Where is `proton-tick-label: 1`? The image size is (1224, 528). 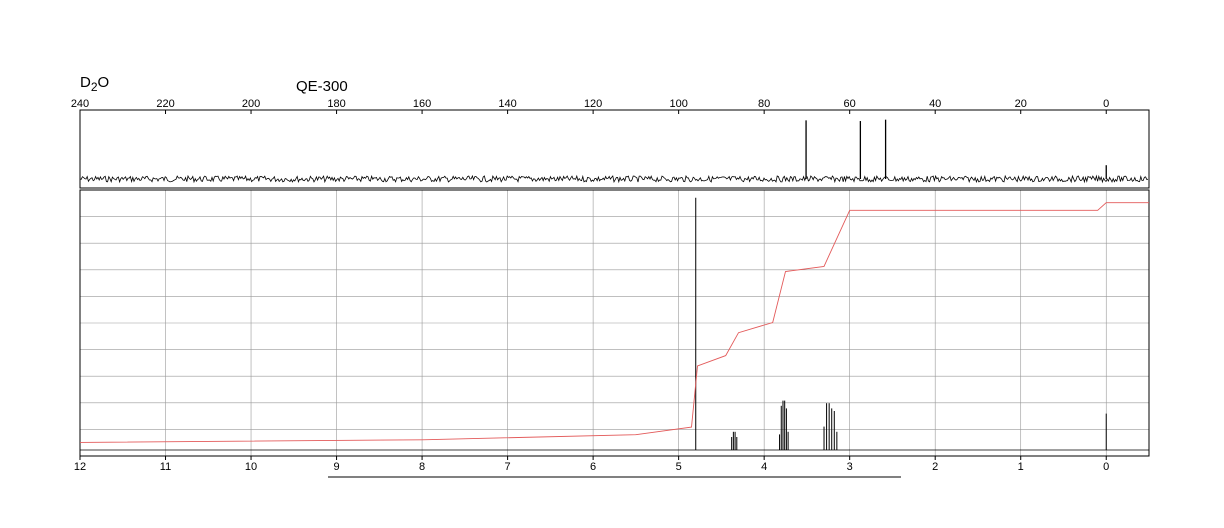
proton-tick-label: 1 is located at coordinates (1021, 467).